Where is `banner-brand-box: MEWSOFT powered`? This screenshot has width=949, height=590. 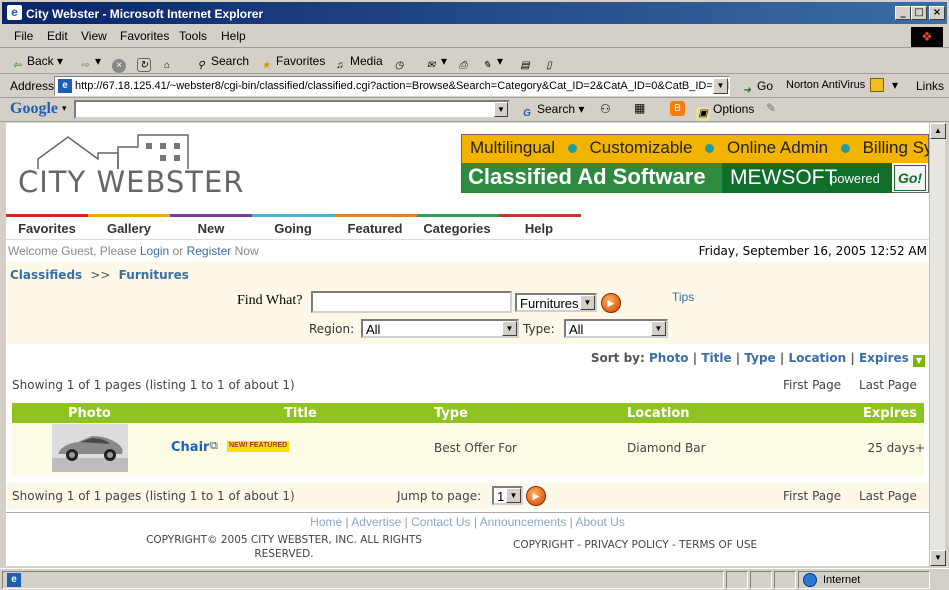 banner-brand-box: MEWSOFT powered is located at coordinates (807, 178).